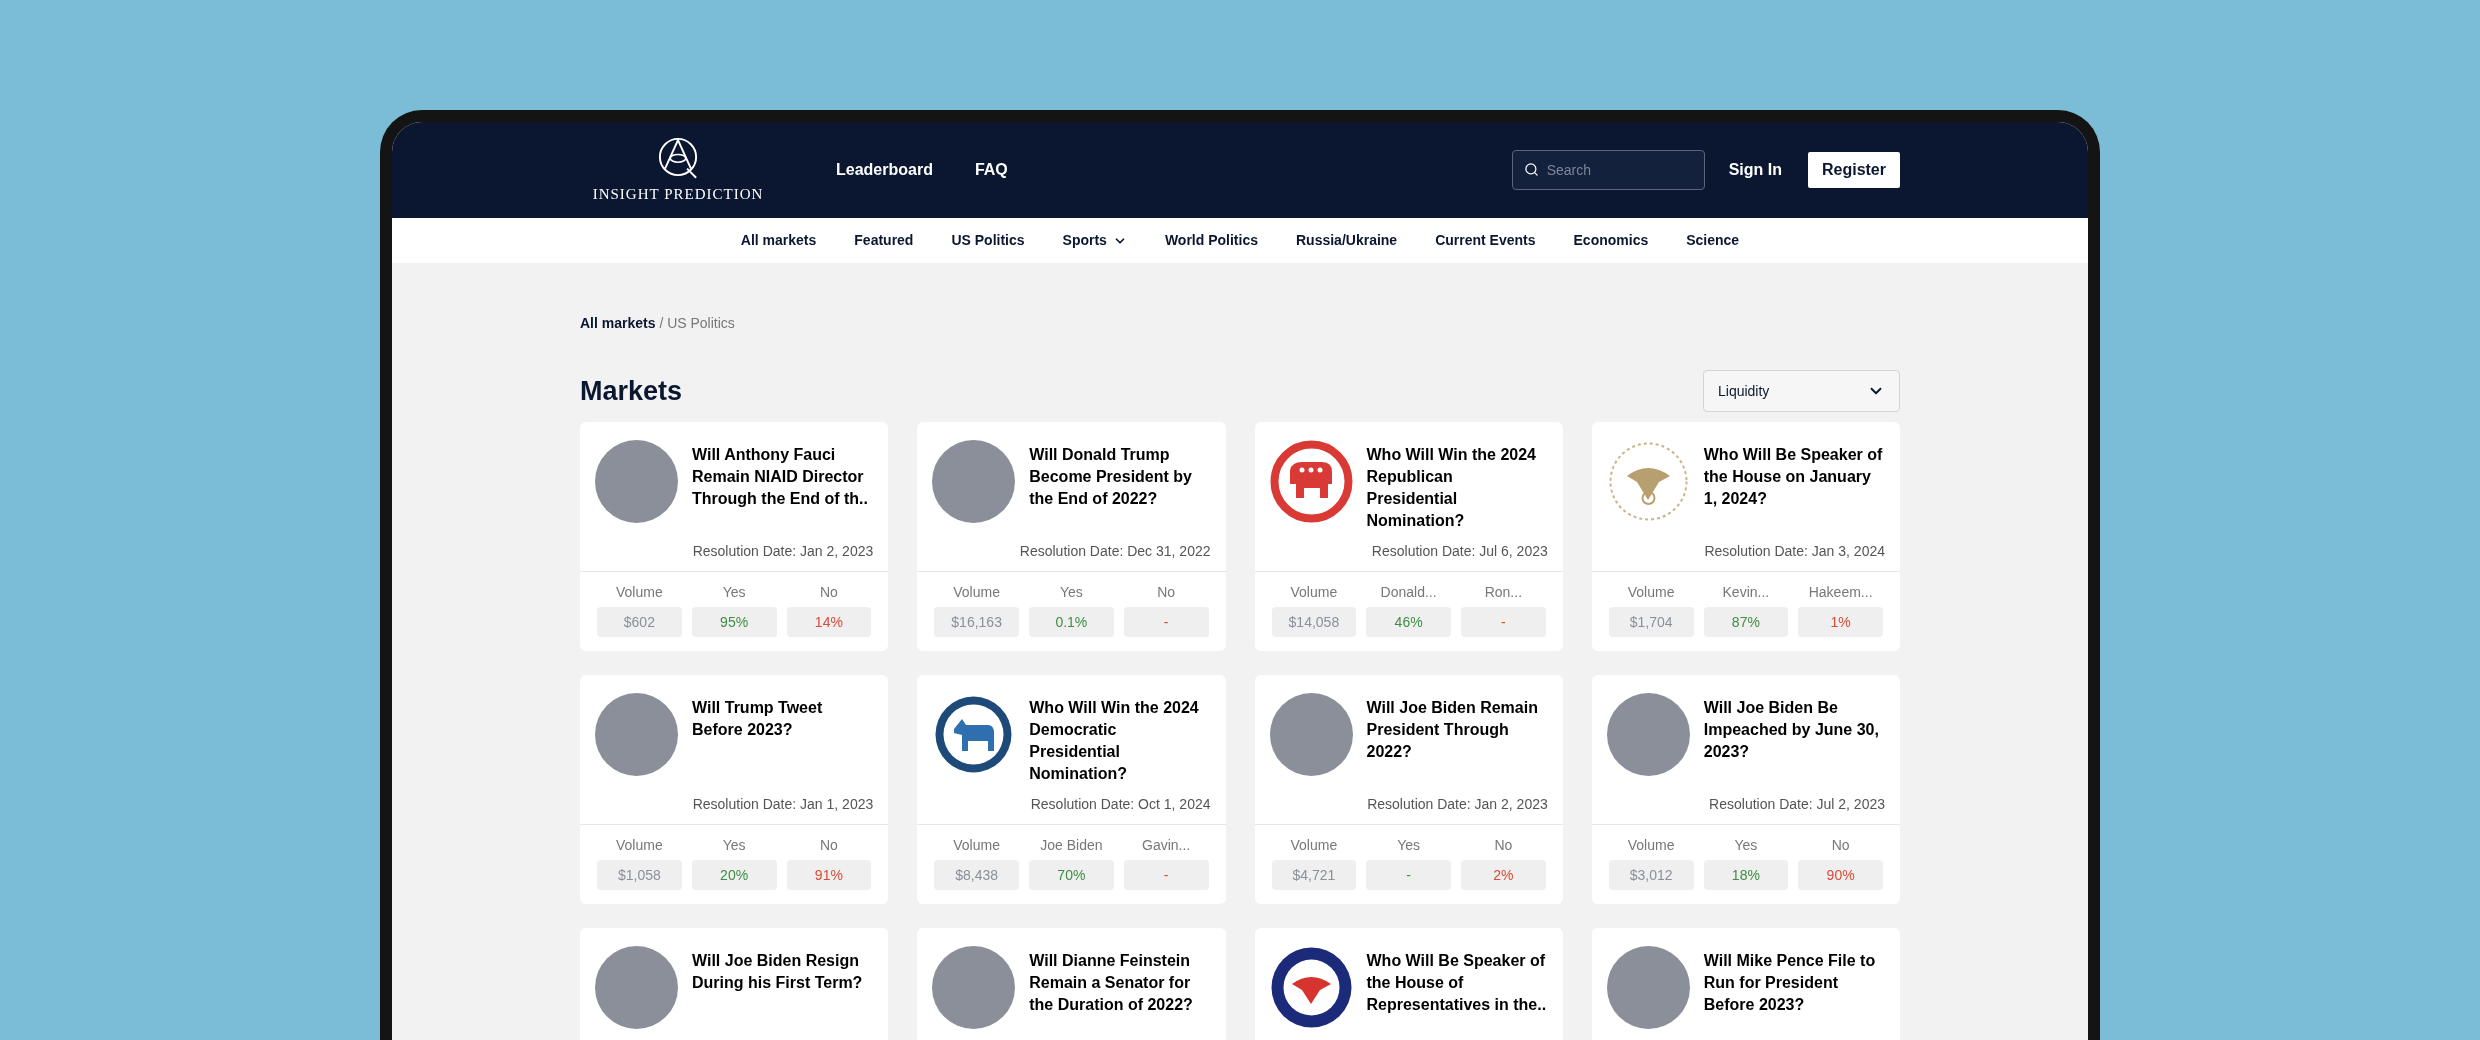 This screenshot has width=2480, height=1040. I want to click on market-title: Will Dianne Feinstein Remain a Senator for the Duration of 2022?, so click(1120, 987).